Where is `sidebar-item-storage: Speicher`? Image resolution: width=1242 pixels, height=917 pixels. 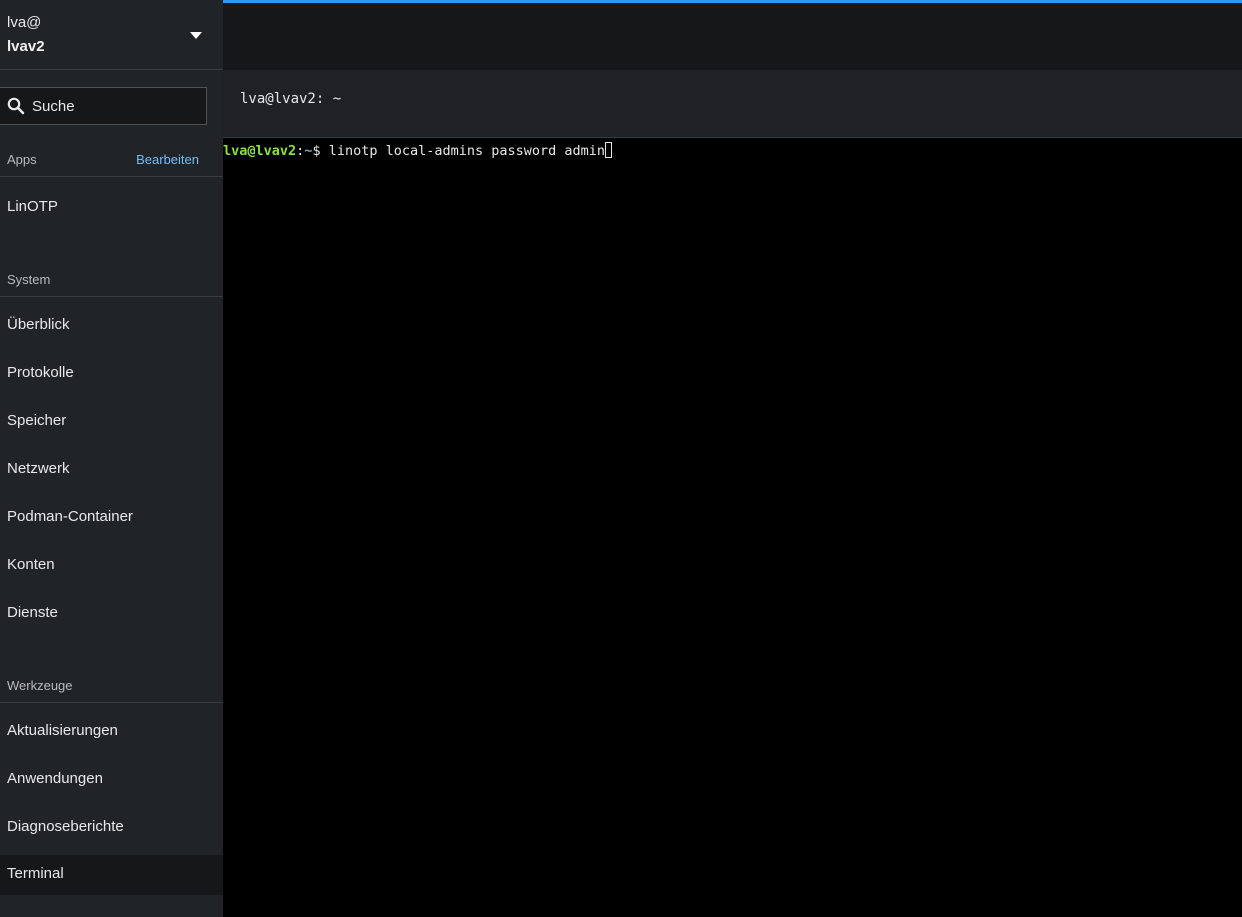
sidebar-item-storage: Speicher is located at coordinates (111, 422).